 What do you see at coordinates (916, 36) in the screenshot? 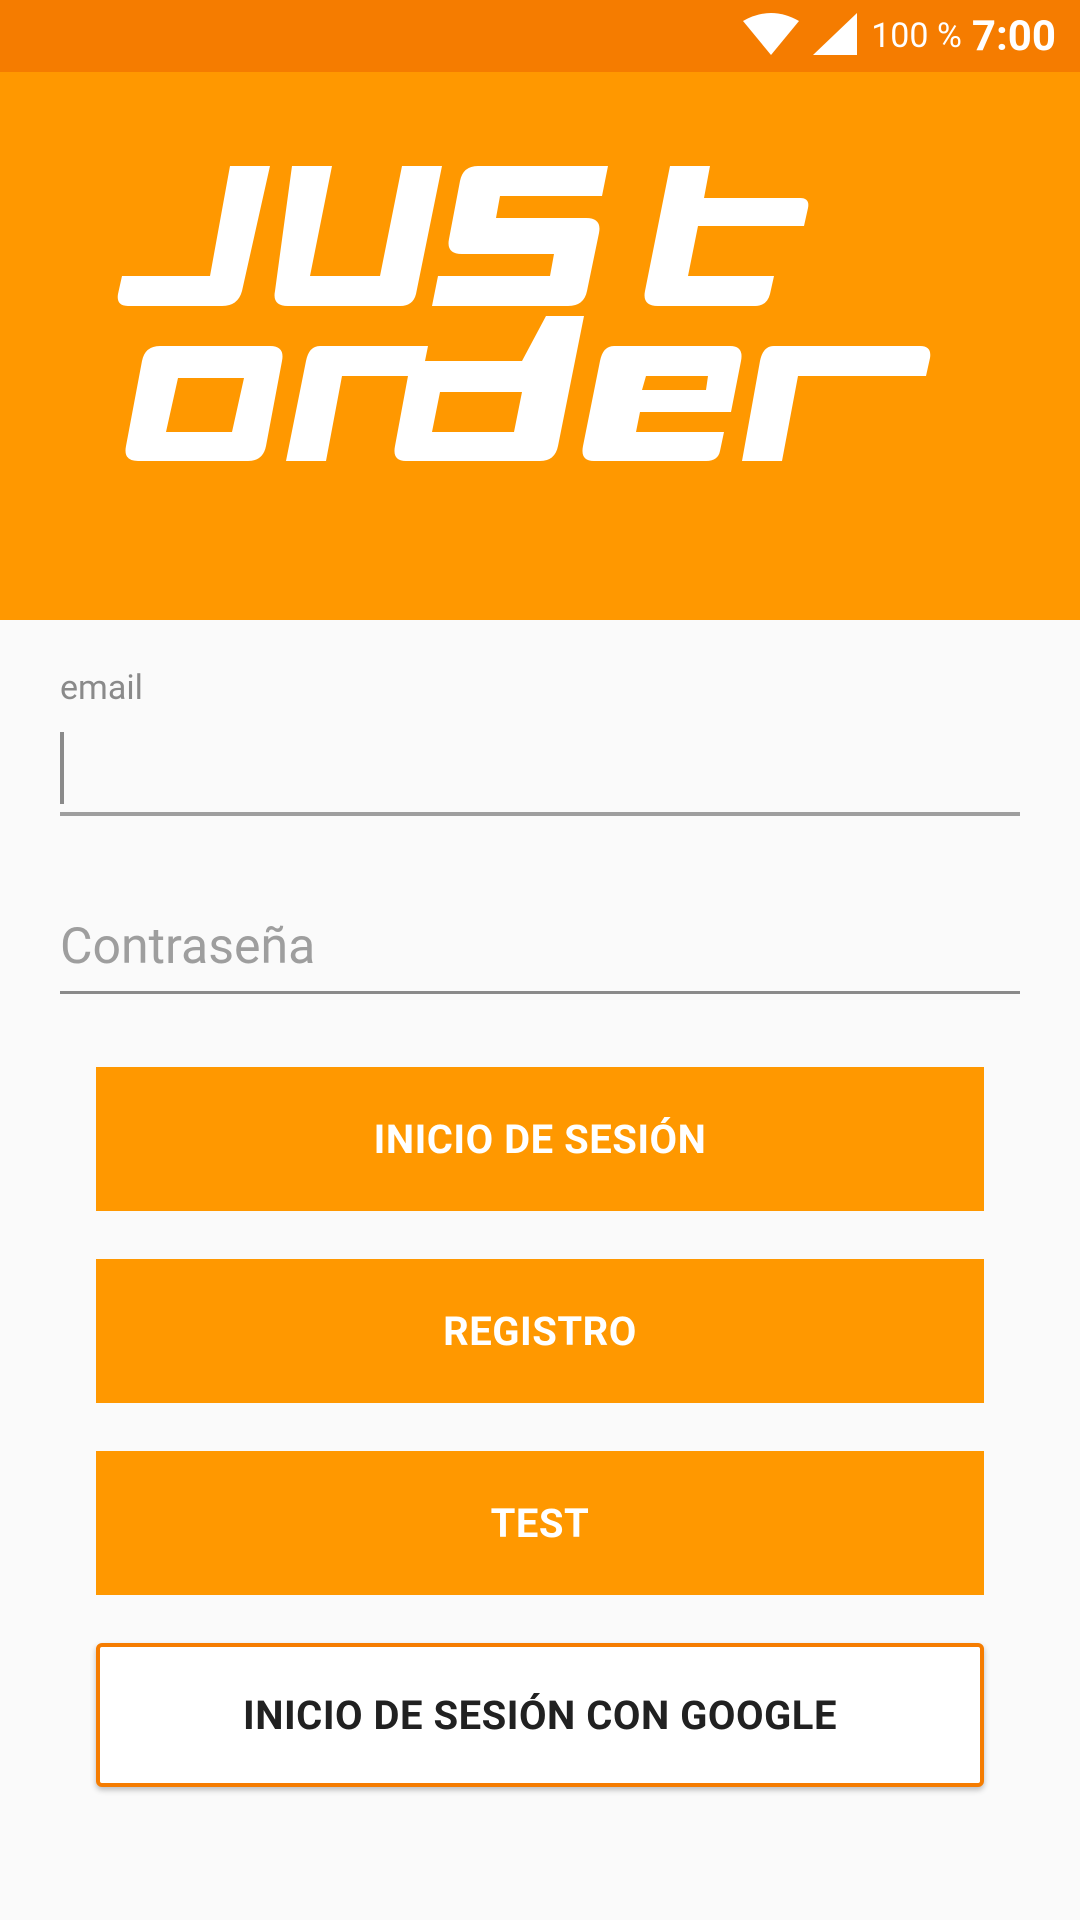
I see `battery-percentage: 100 %` at bounding box center [916, 36].